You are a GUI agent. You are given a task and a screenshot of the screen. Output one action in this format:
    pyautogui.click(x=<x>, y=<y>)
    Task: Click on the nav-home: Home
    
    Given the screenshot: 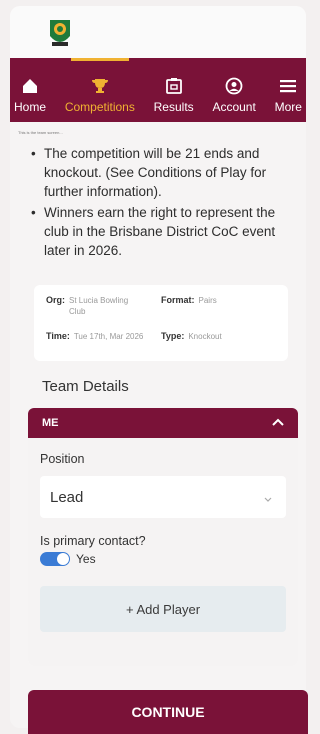 What is the action you would take?
    pyautogui.click(x=30, y=90)
    